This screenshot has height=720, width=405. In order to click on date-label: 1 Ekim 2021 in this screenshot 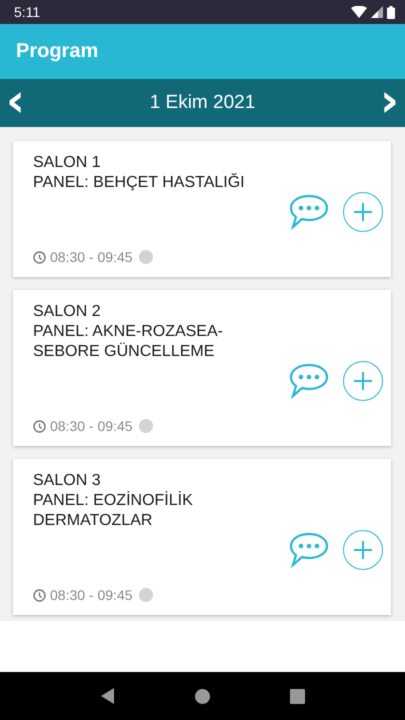, I will do `click(203, 103)`.